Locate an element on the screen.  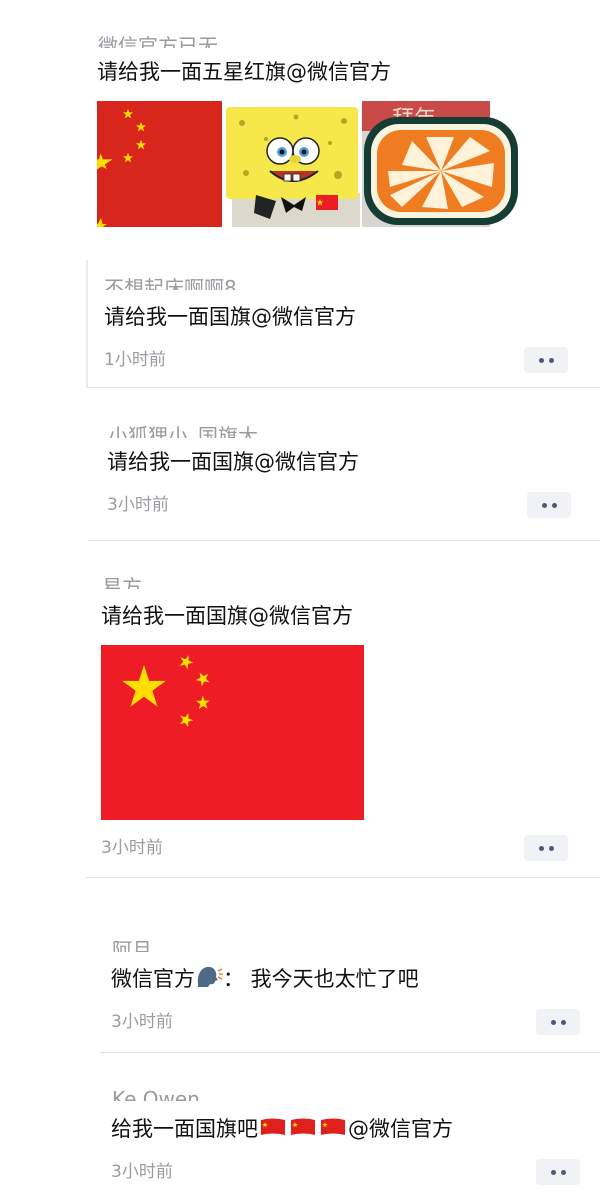
comment-username: 不想起床啊啊8 is located at coordinates (170, 283).